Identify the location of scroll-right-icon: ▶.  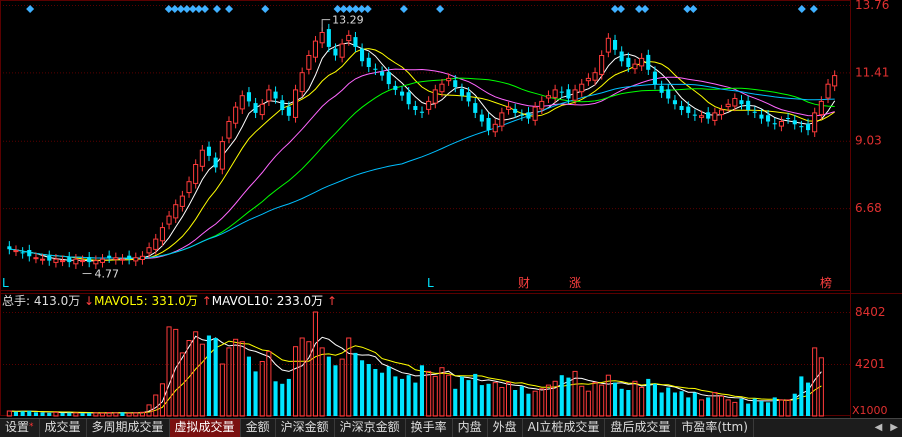
(894, 428).